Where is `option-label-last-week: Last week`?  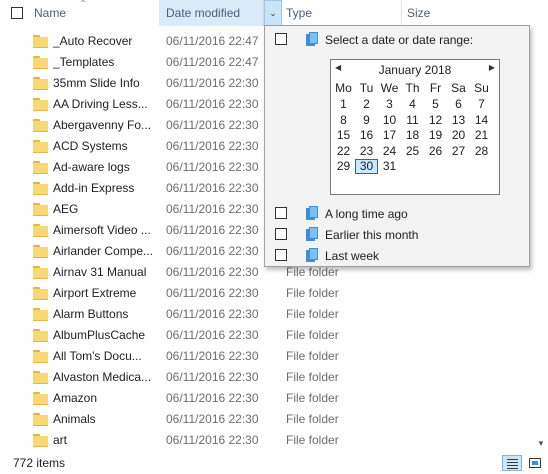 option-label-last-week: Last week is located at coordinates (352, 256).